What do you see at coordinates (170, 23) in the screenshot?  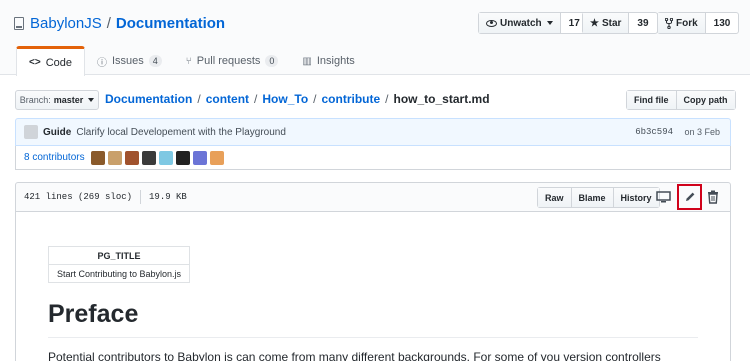 I see `repo-name-link: Documentation` at bounding box center [170, 23].